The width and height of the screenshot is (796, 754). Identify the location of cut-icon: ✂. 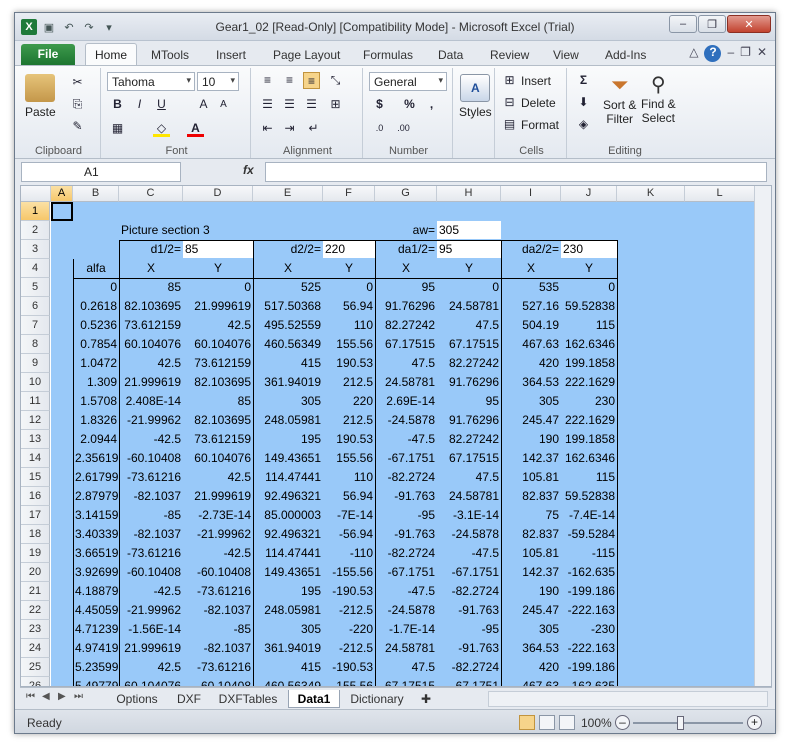
(77, 82).